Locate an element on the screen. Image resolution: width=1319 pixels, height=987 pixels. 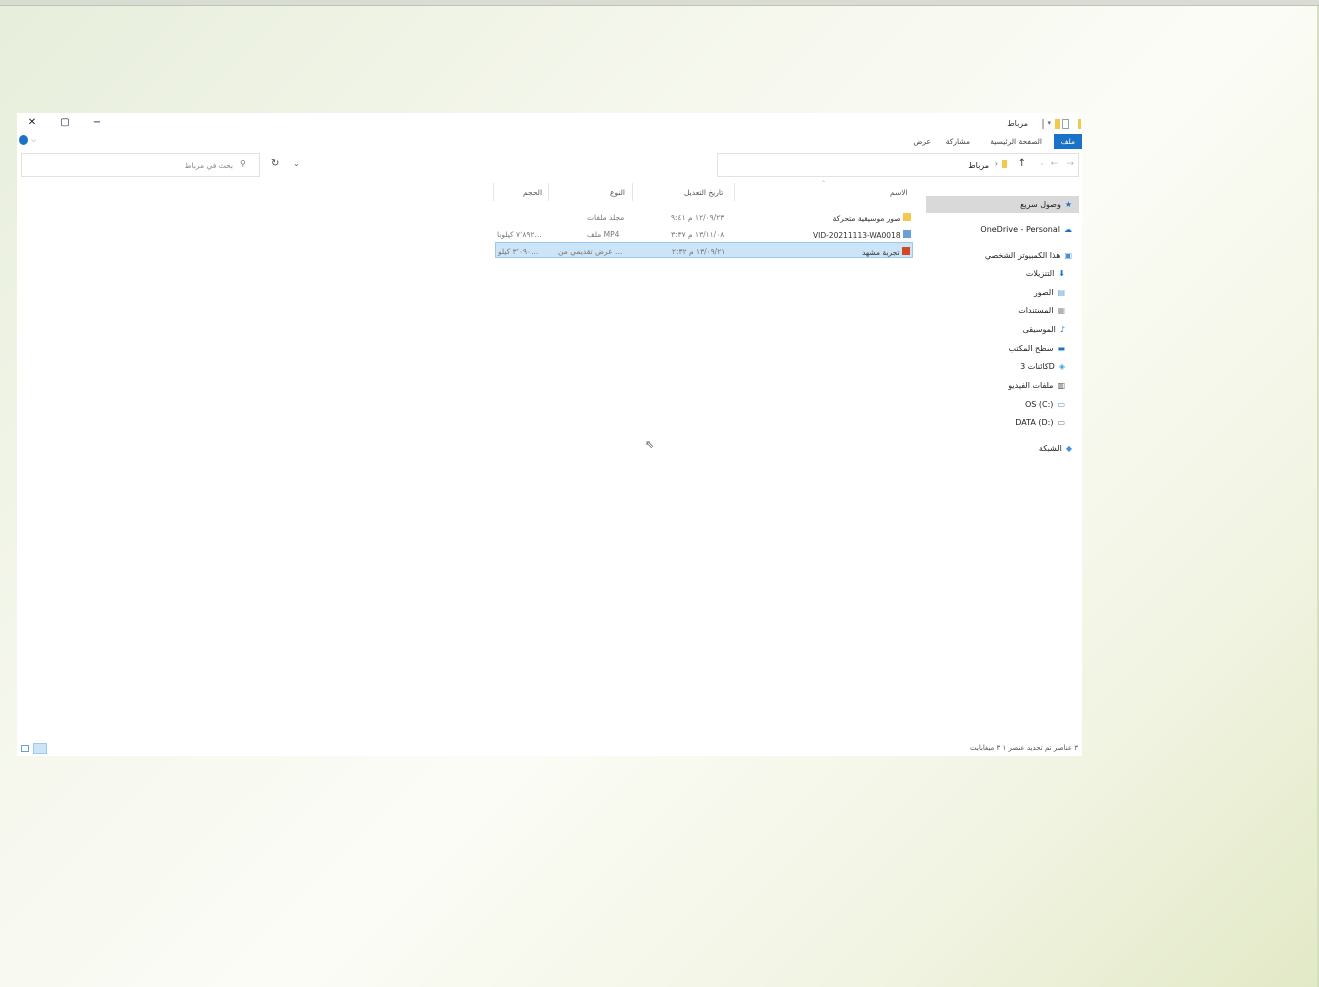
file-date: ١٣/٠٩/٢١ م ٢:٣٢ is located at coordinates (699, 251).